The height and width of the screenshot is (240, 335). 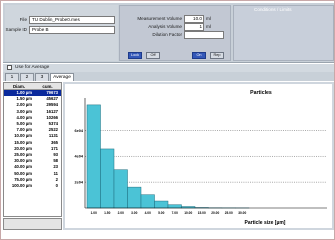 I want to click on table-row: 100.00 µm 0, so click(x=32, y=186).